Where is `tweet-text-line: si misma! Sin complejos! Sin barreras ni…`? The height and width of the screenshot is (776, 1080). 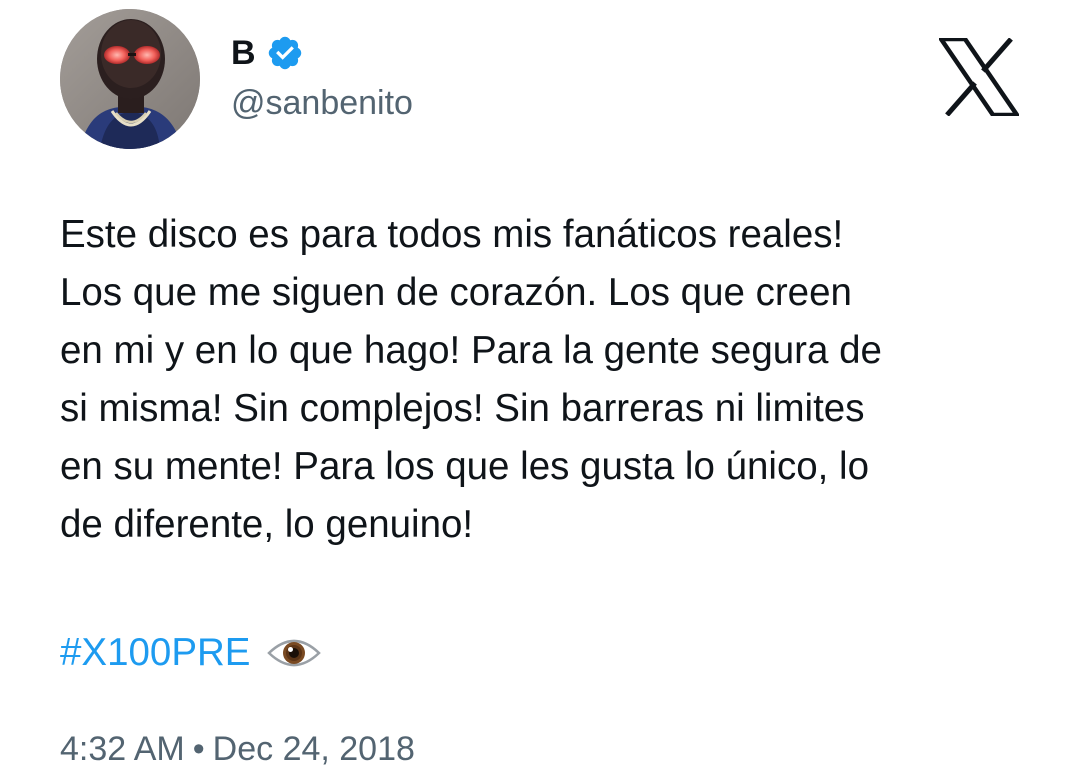
tweet-text-line: si misma! Sin complejos! Sin barreras ni… is located at coordinates (462, 408).